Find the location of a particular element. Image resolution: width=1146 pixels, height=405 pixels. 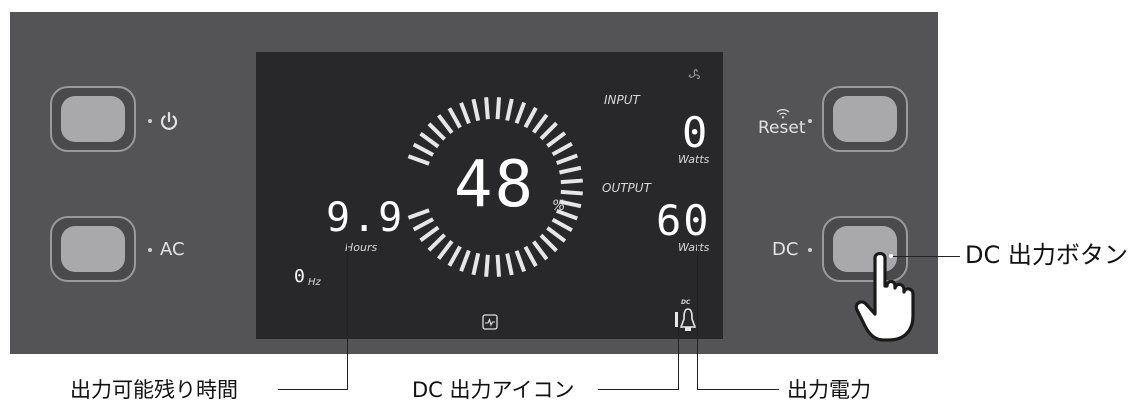

reset-dot is located at coordinates (810, 121).